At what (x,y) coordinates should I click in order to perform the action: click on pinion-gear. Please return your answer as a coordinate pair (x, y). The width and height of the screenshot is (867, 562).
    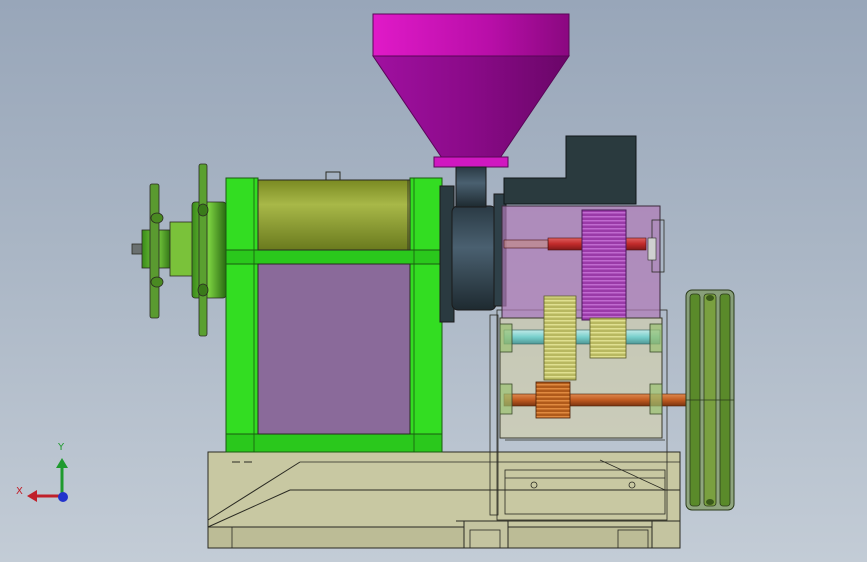
    Looking at the image, I should click on (560, 338).